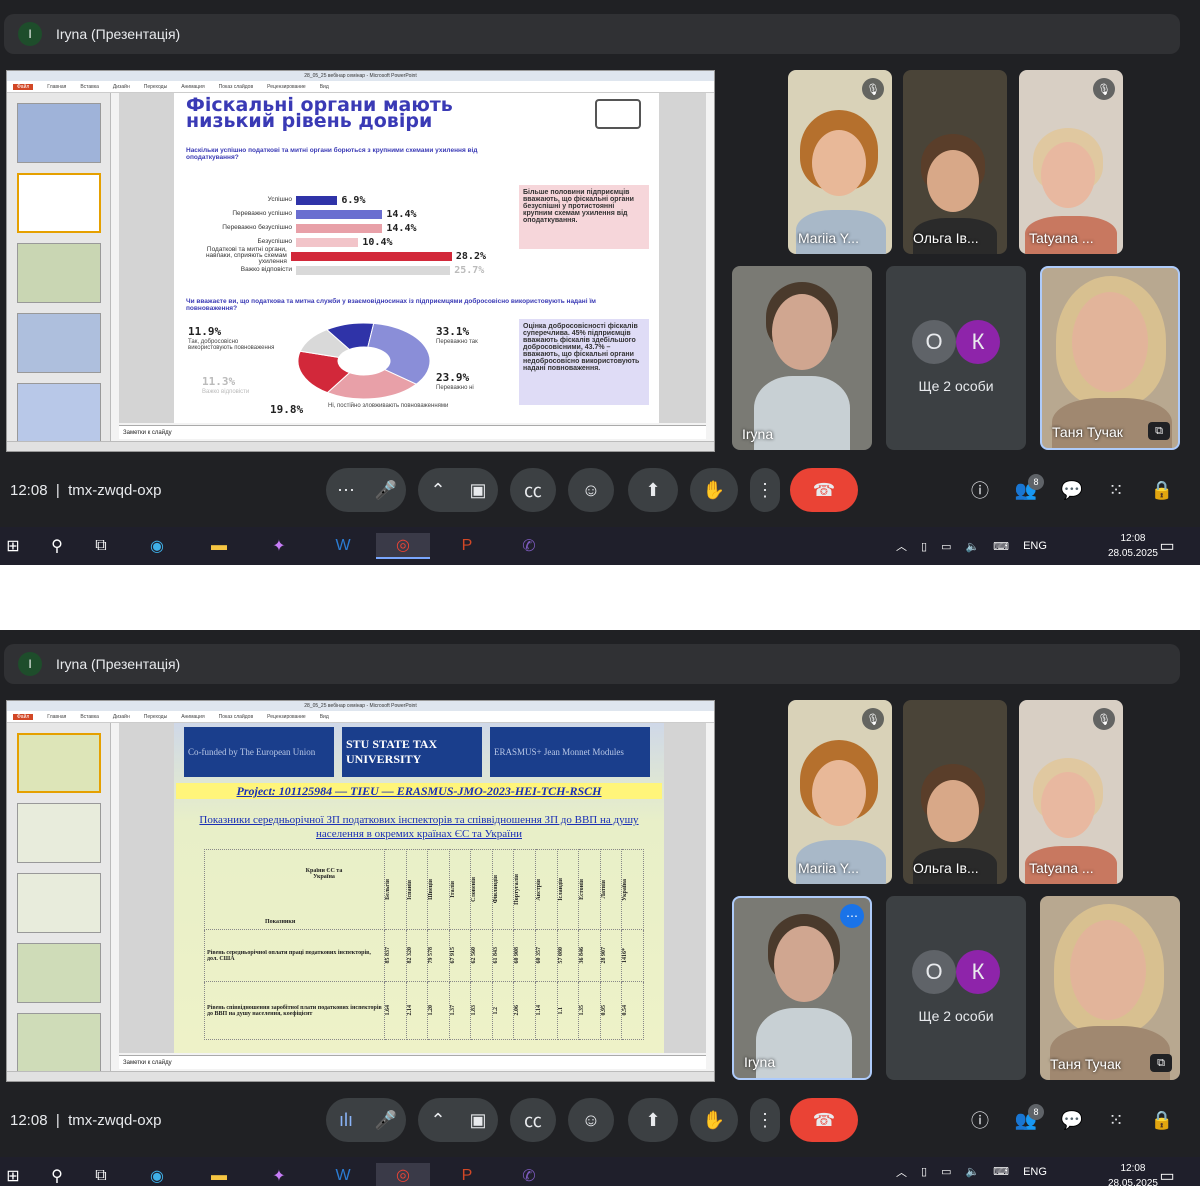 The height and width of the screenshot is (1186, 1200). Describe the element at coordinates (802, 358) in the screenshot. I see `participant-tile: Iryna` at that location.